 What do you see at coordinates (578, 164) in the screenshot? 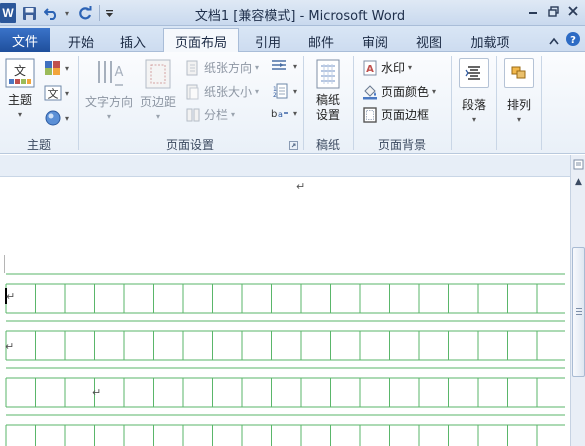
I see `ruler-toggle-icon` at bounding box center [578, 164].